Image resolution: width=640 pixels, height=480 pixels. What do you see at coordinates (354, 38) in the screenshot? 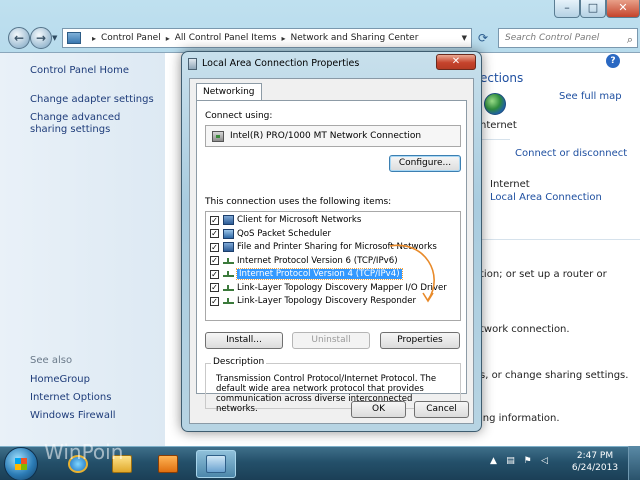
I see `breadcrumb-network-sharing: Network and Sharing Center` at bounding box center [354, 38].